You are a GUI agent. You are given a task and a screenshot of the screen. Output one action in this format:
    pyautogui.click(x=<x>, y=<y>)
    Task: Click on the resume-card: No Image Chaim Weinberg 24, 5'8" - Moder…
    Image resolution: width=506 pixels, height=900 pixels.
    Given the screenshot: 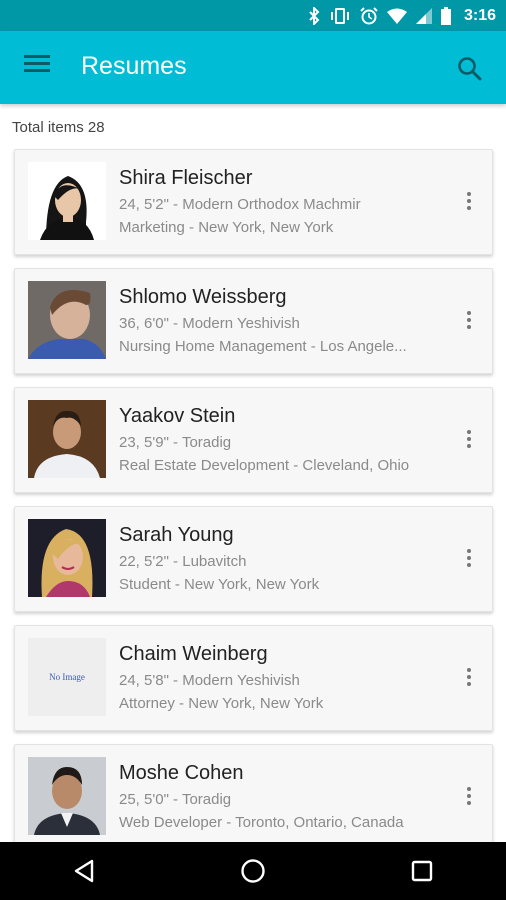 What is the action you would take?
    pyautogui.click(x=253, y=678)
    